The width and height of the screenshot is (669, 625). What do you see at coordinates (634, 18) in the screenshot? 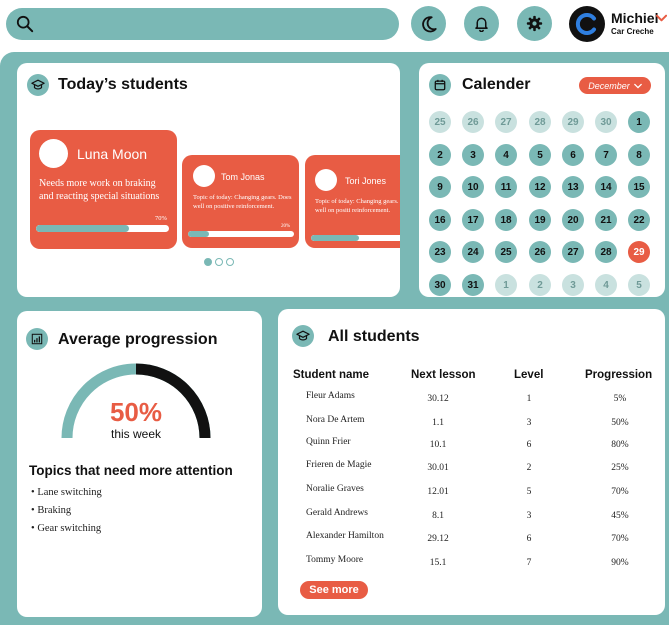
I see `user-name: Michiel` at bounding box center [634, 18].